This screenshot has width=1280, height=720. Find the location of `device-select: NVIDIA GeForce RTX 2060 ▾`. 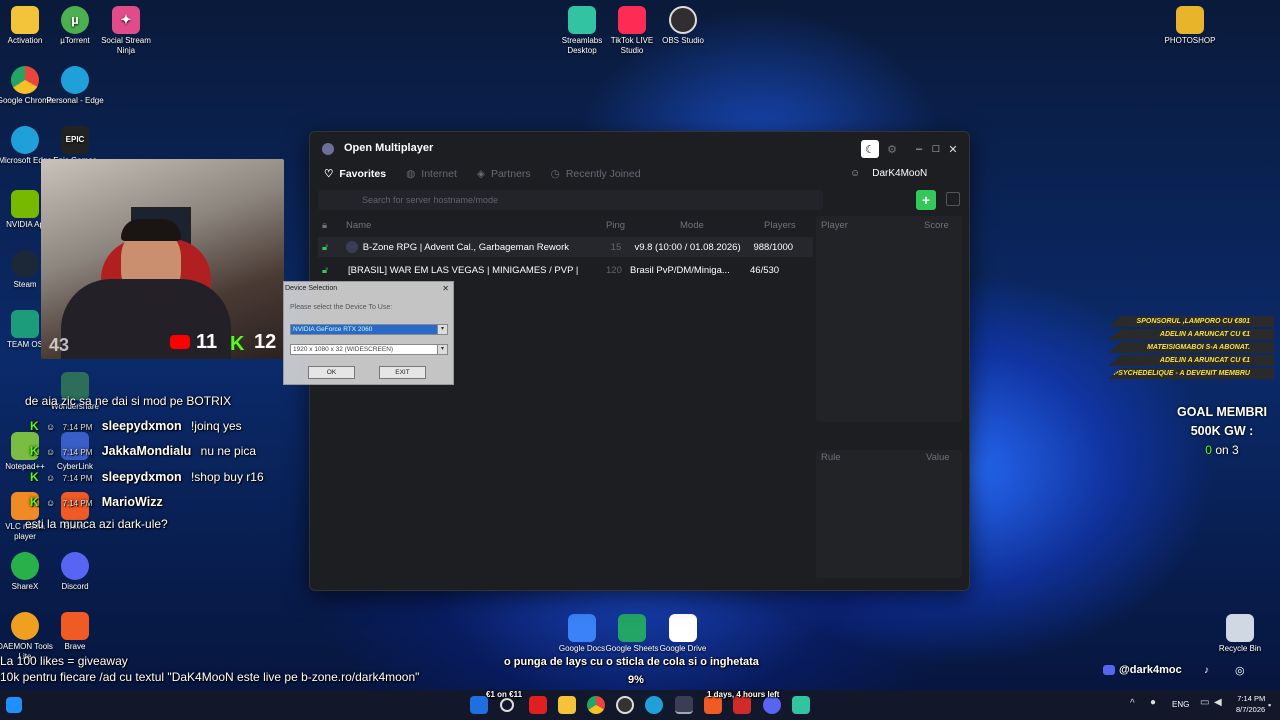

device-select: NVIDIA GeForce RTX 2060 ▾ is located at coordinates (369, 329).